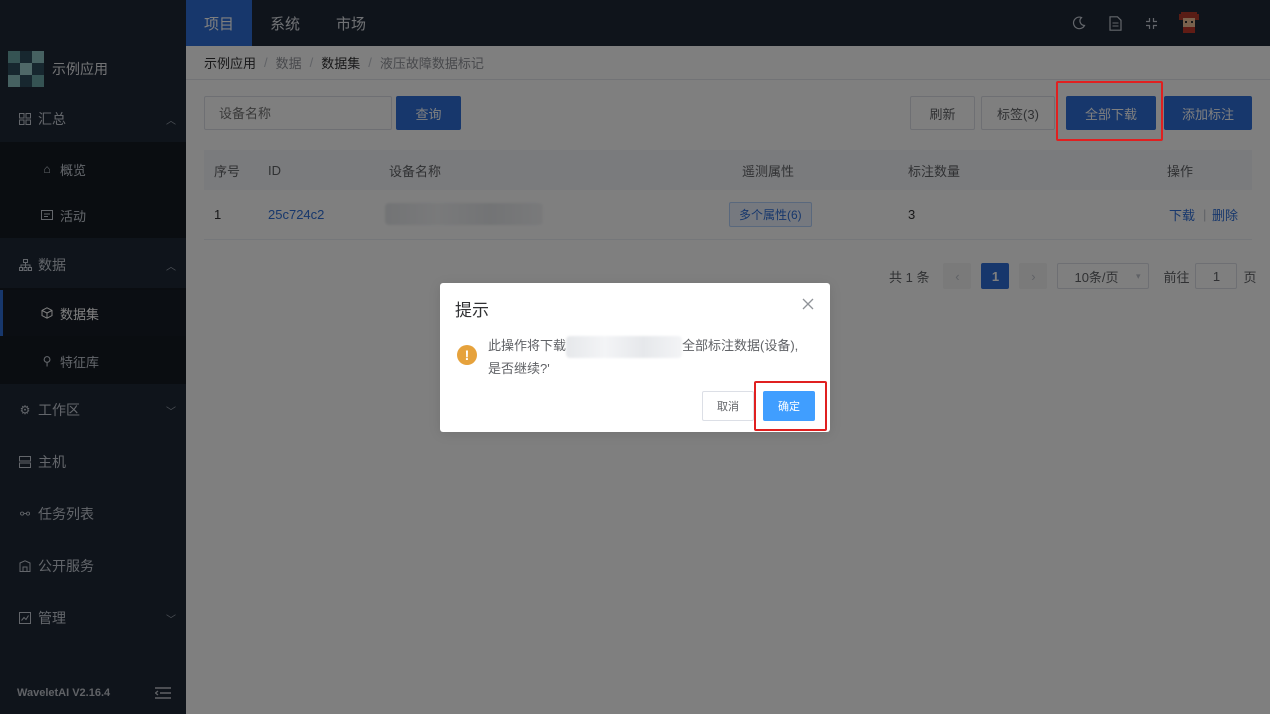 The width and height of the screenshot is (1270, 714). Describe the element at coordinates (790, 406) in the screenshot. I see `highlight-confirm` at that location.